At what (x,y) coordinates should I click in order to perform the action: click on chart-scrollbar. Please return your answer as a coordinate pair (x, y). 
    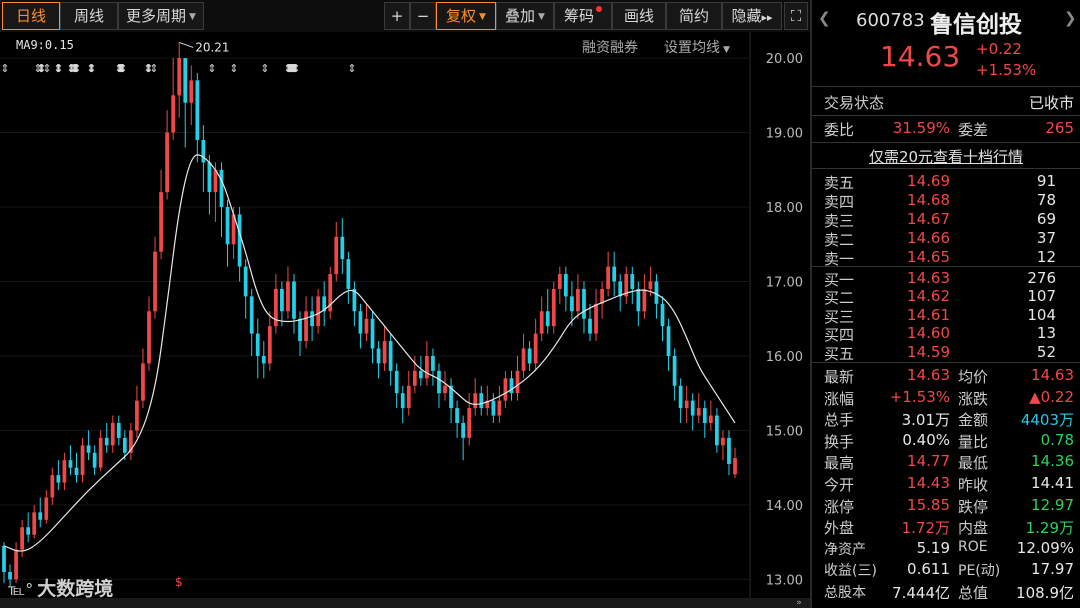
    Looking at the image, I should click on (405, 603).